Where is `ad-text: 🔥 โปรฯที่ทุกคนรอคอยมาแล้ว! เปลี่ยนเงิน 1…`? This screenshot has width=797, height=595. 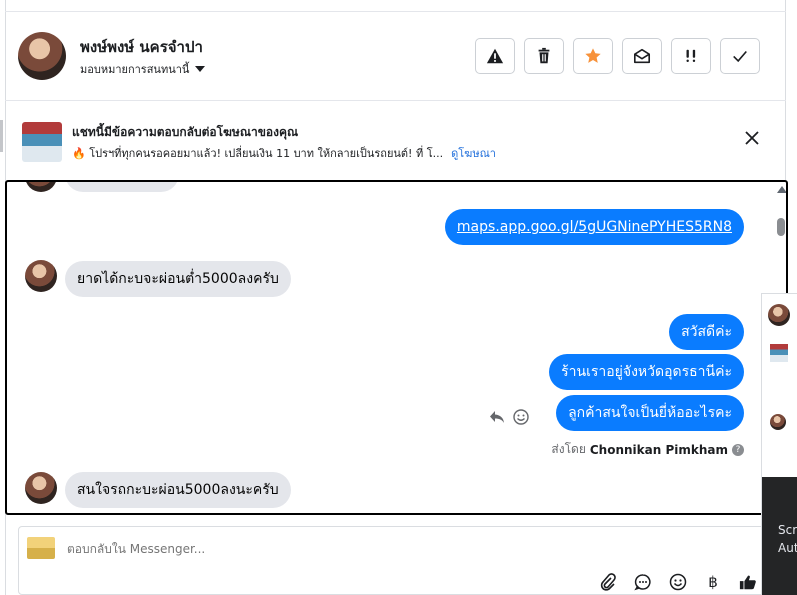 ad-text: 🔥 โปรฯที่ทุกคนรอคอยมาแล้ว! เปลี่ยนเงิน 1… is located at coordinates (258, 153).